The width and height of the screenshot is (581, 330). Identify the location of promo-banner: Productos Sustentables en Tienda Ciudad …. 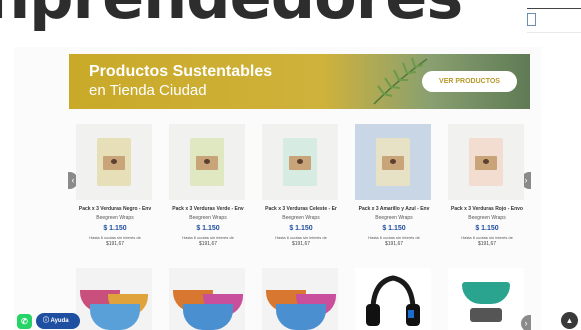
(299, 81).